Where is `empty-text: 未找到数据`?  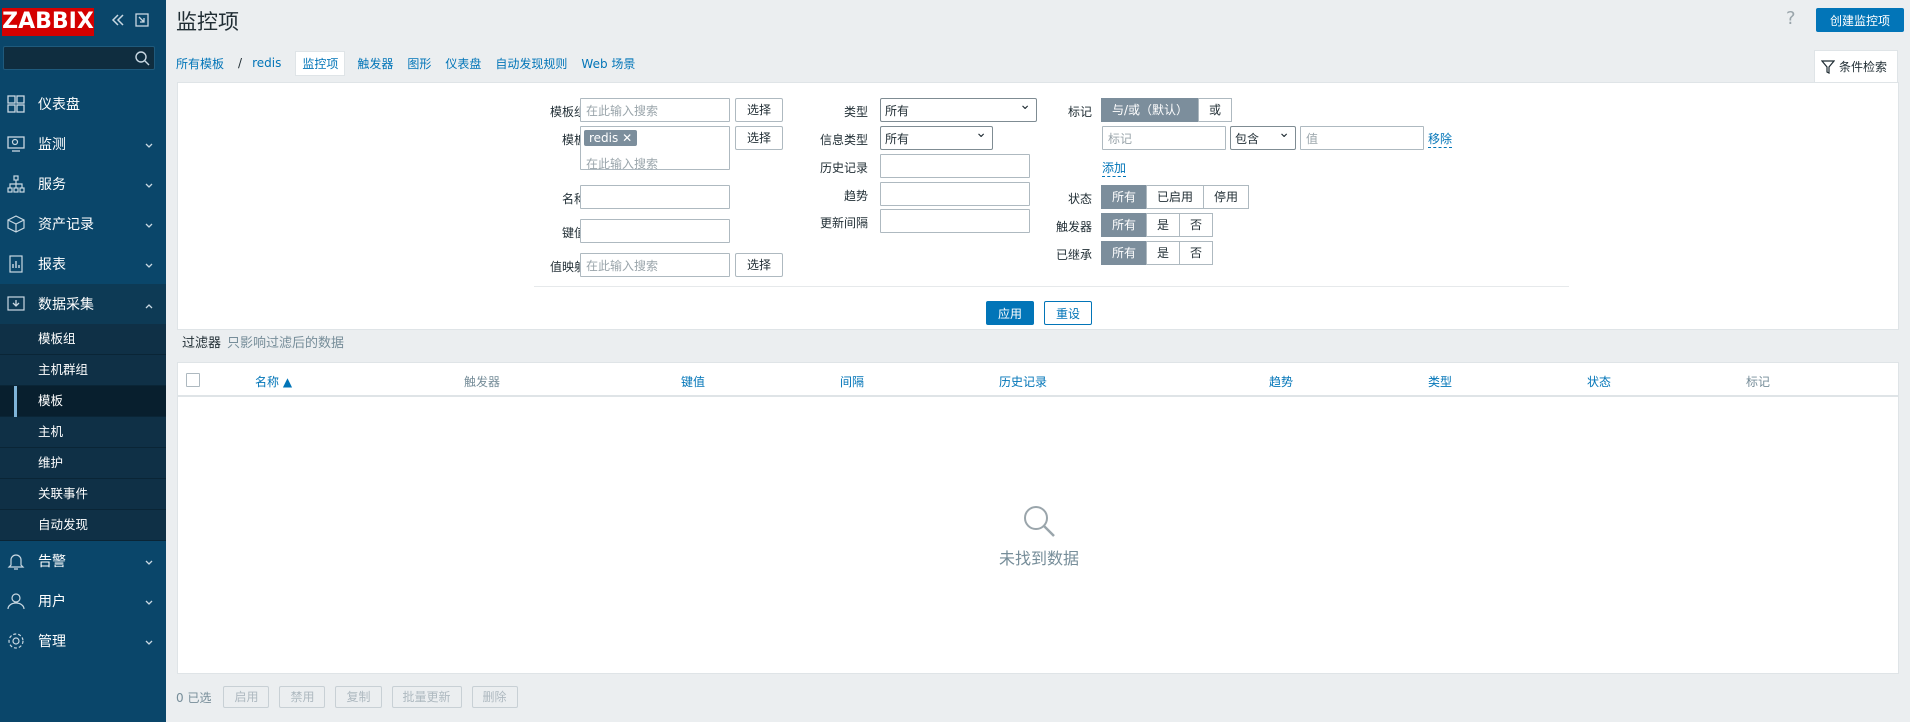 empty-text: 未找到数据 is located at coordinates (1038, 558).